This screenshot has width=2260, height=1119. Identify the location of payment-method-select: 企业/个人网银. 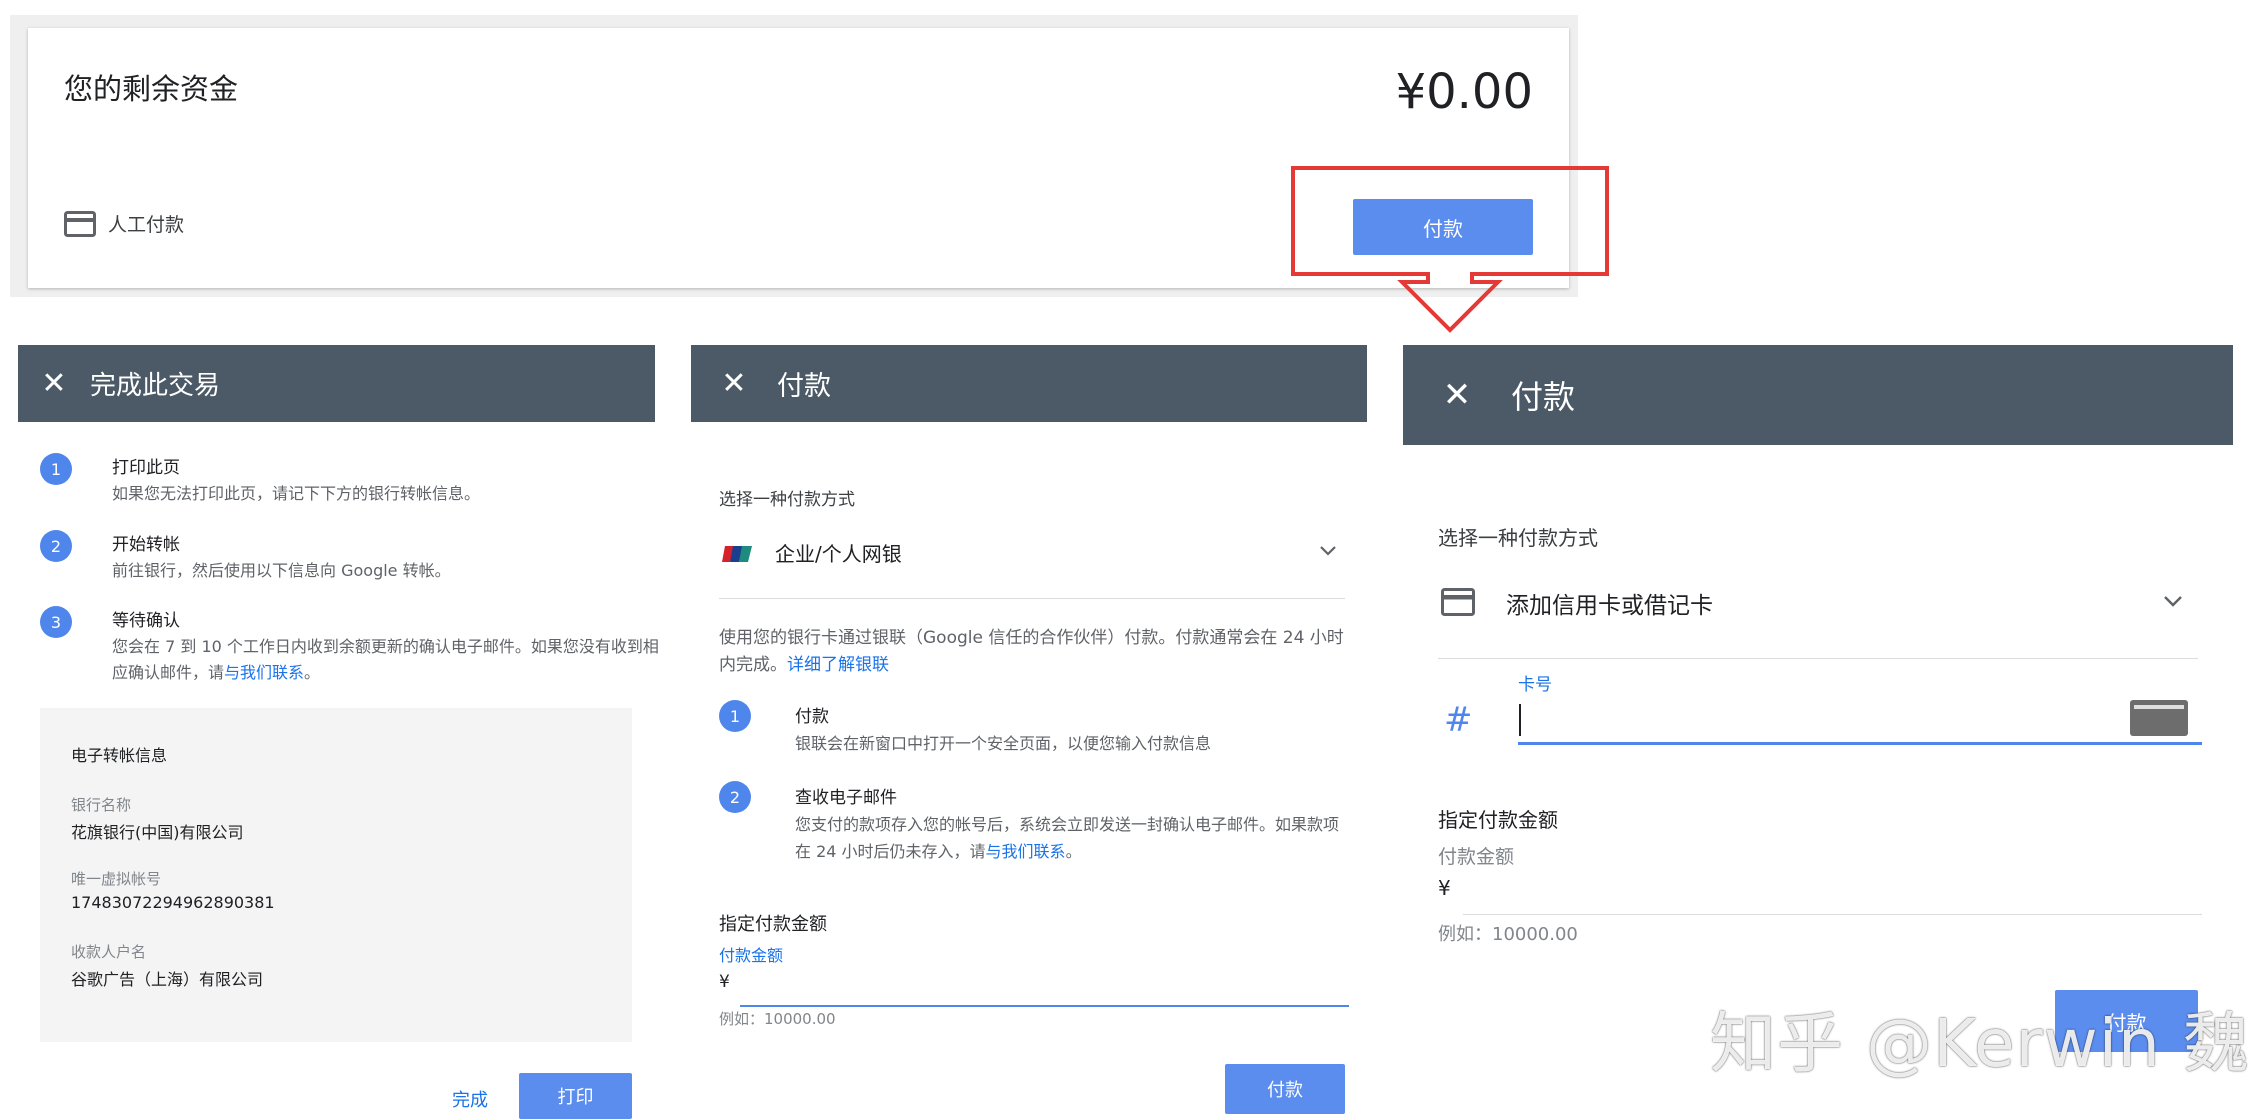
(1032, 564).